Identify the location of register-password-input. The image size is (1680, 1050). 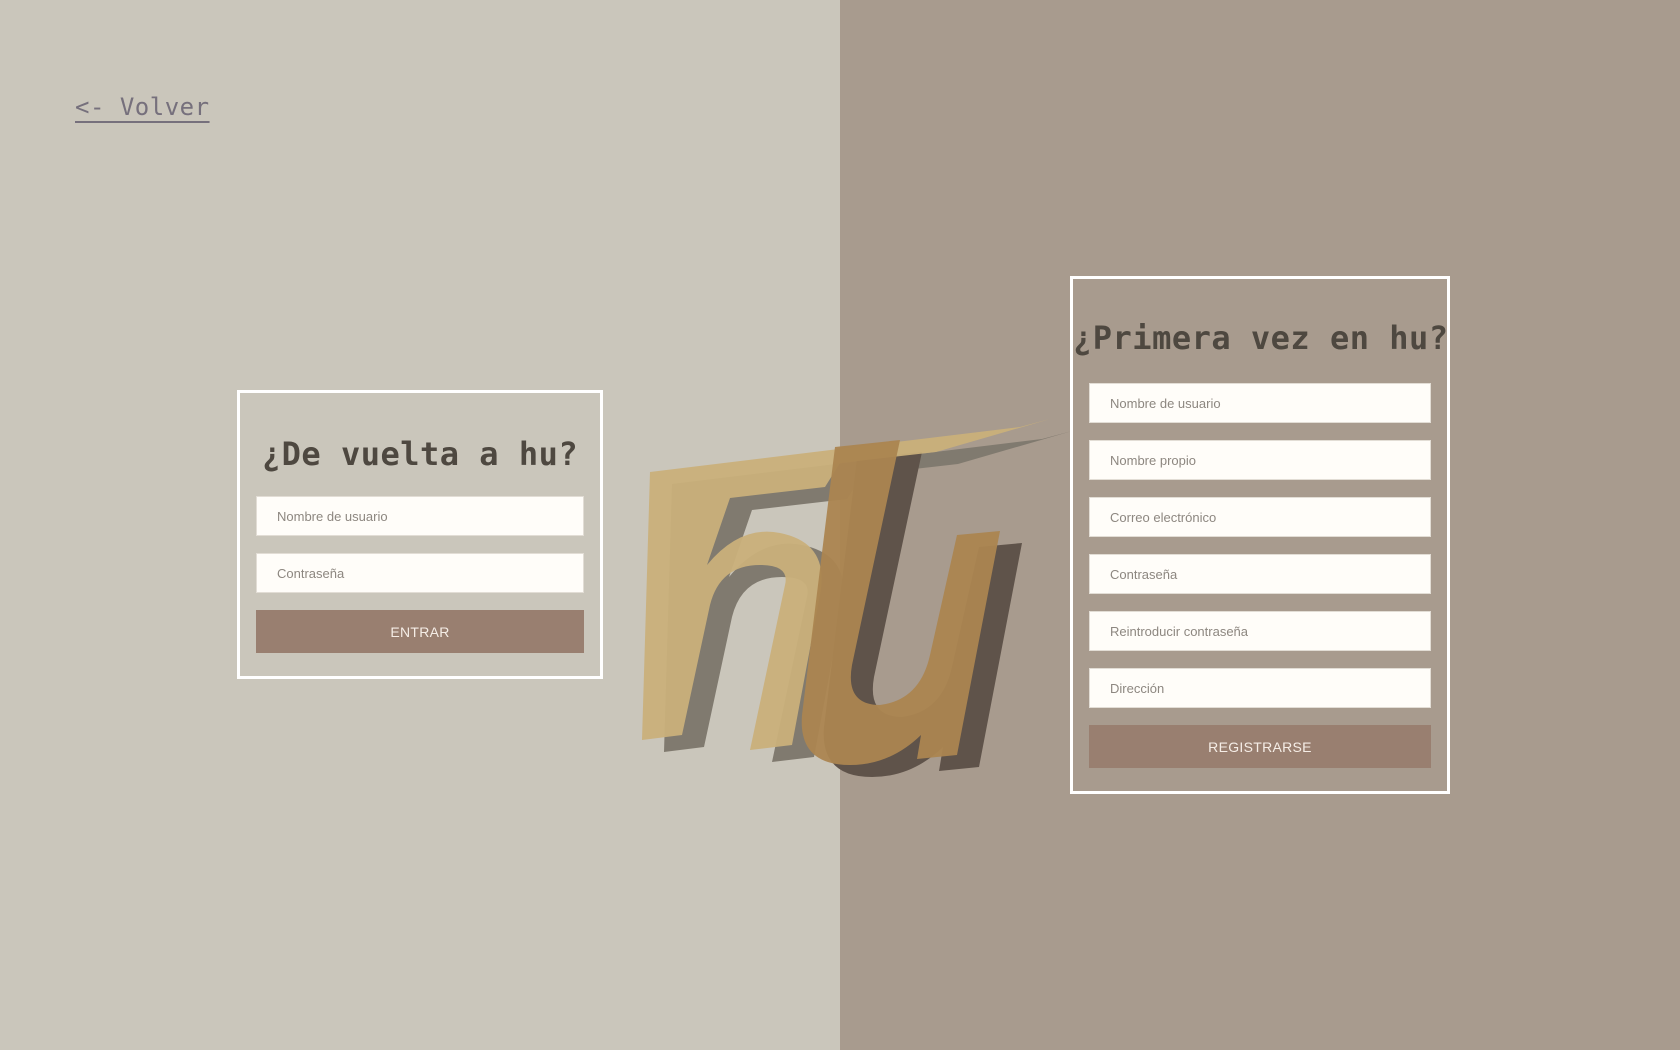
(1260, 574).